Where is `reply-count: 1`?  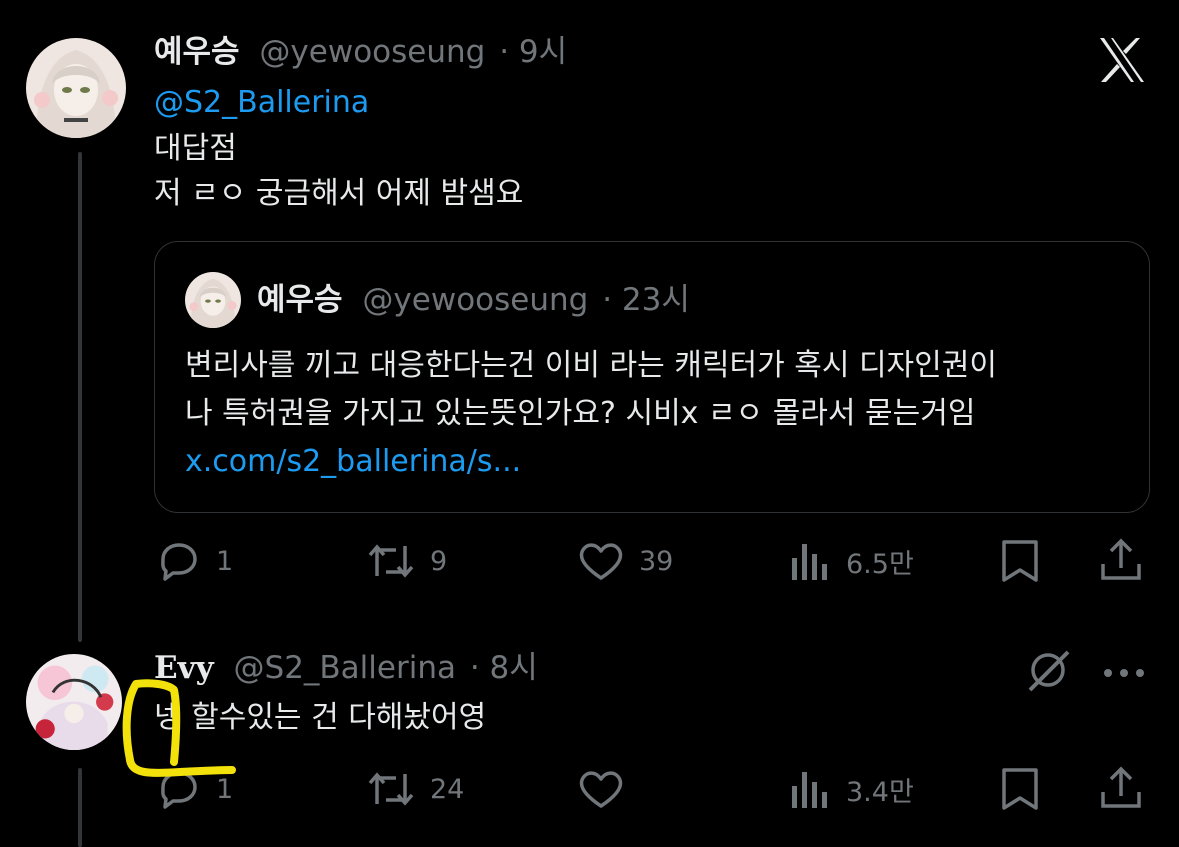 reply-count: 1 is located at coordinates (225, 561).